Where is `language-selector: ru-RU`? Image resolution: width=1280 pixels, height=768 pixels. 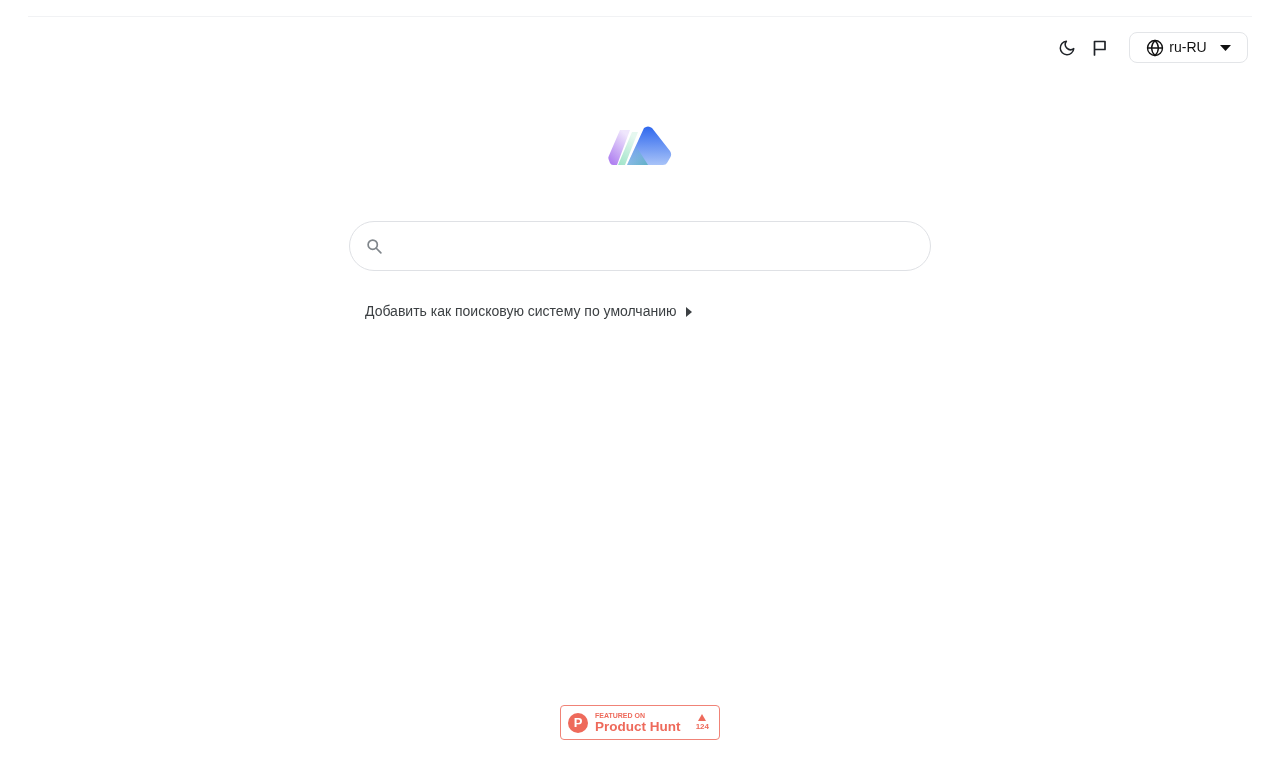
language-selector: ru-RU is located at coordinates (1188, 47).